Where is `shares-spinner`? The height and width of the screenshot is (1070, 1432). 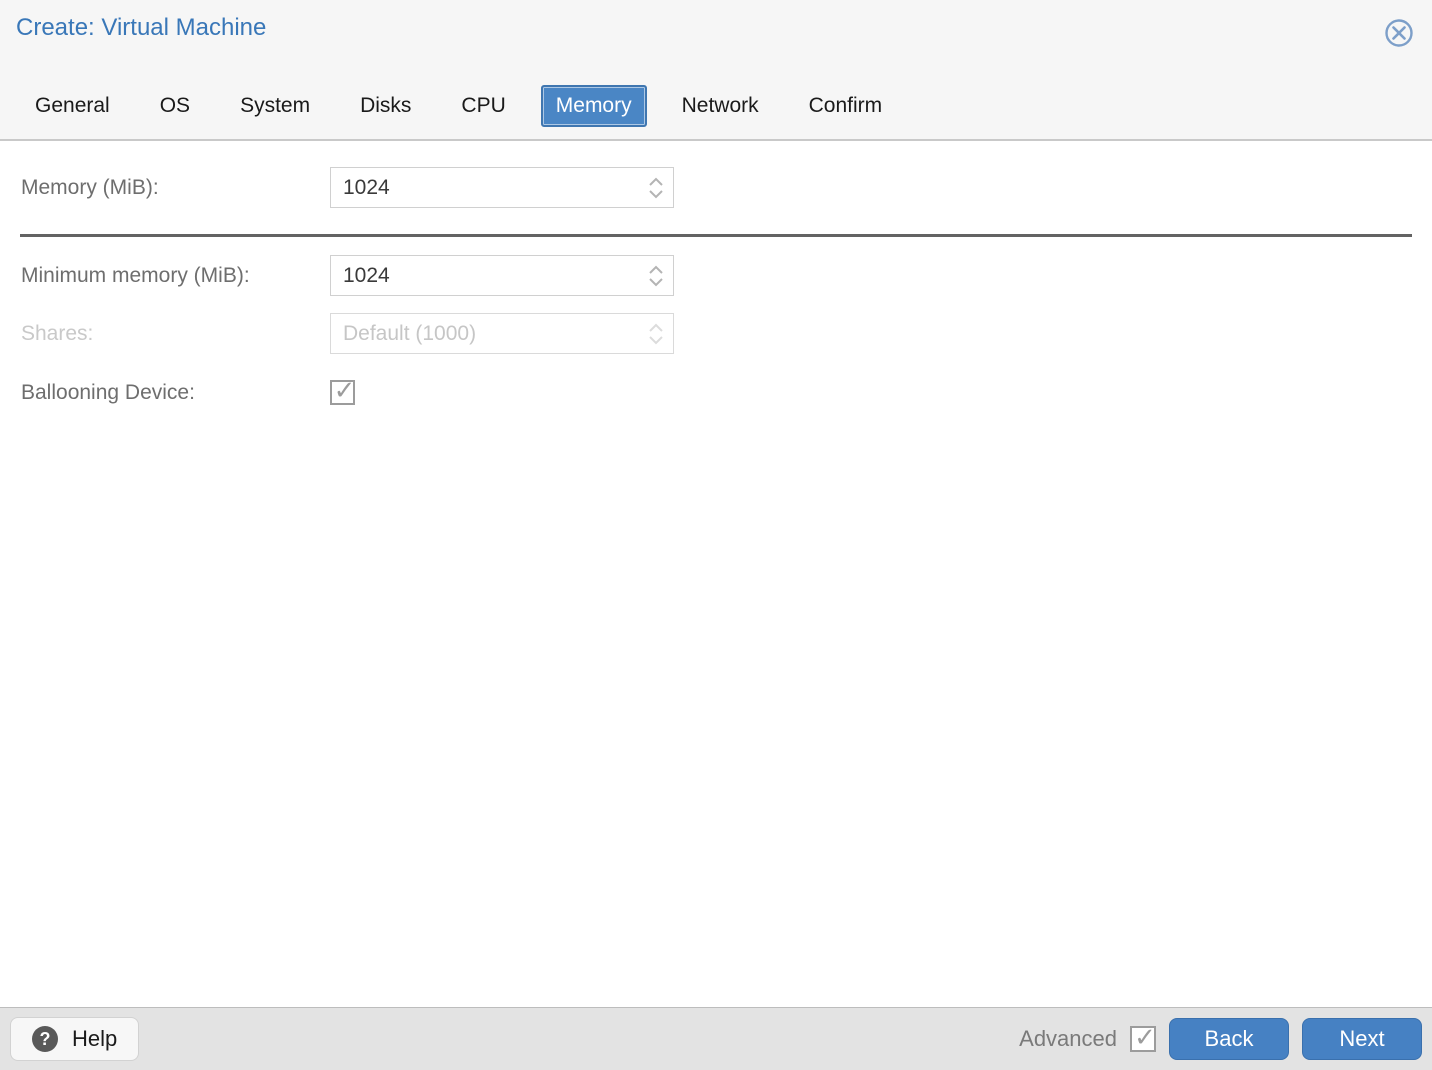 shares-spinner is located at coordinates (656, 333).